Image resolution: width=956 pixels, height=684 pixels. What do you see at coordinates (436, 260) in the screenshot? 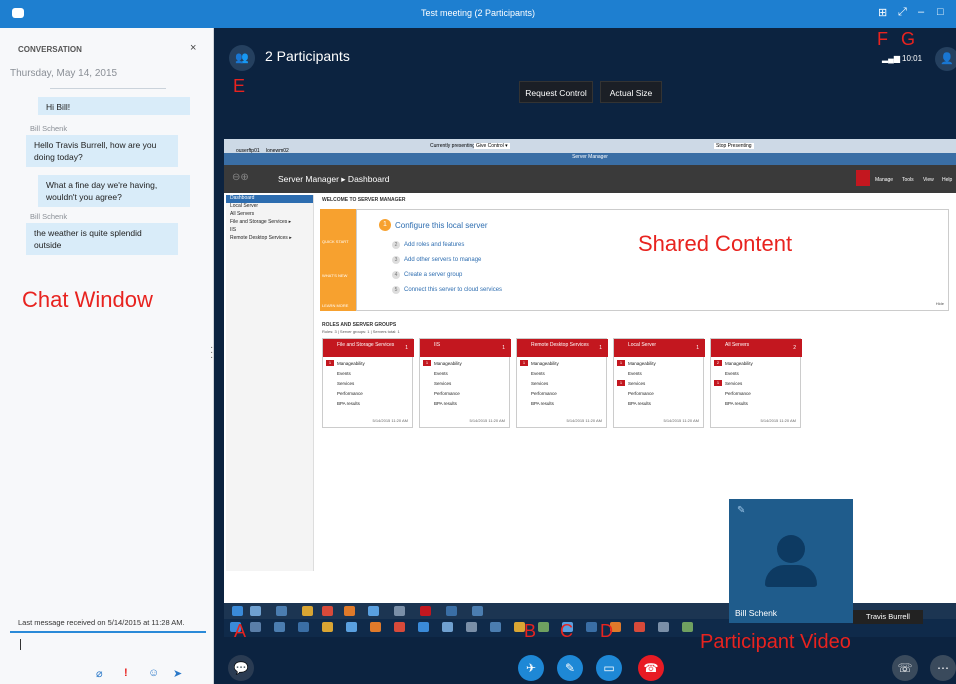
I see `step-add-servers: 3 Add other servers to manage` at bounding box center [436, 260].